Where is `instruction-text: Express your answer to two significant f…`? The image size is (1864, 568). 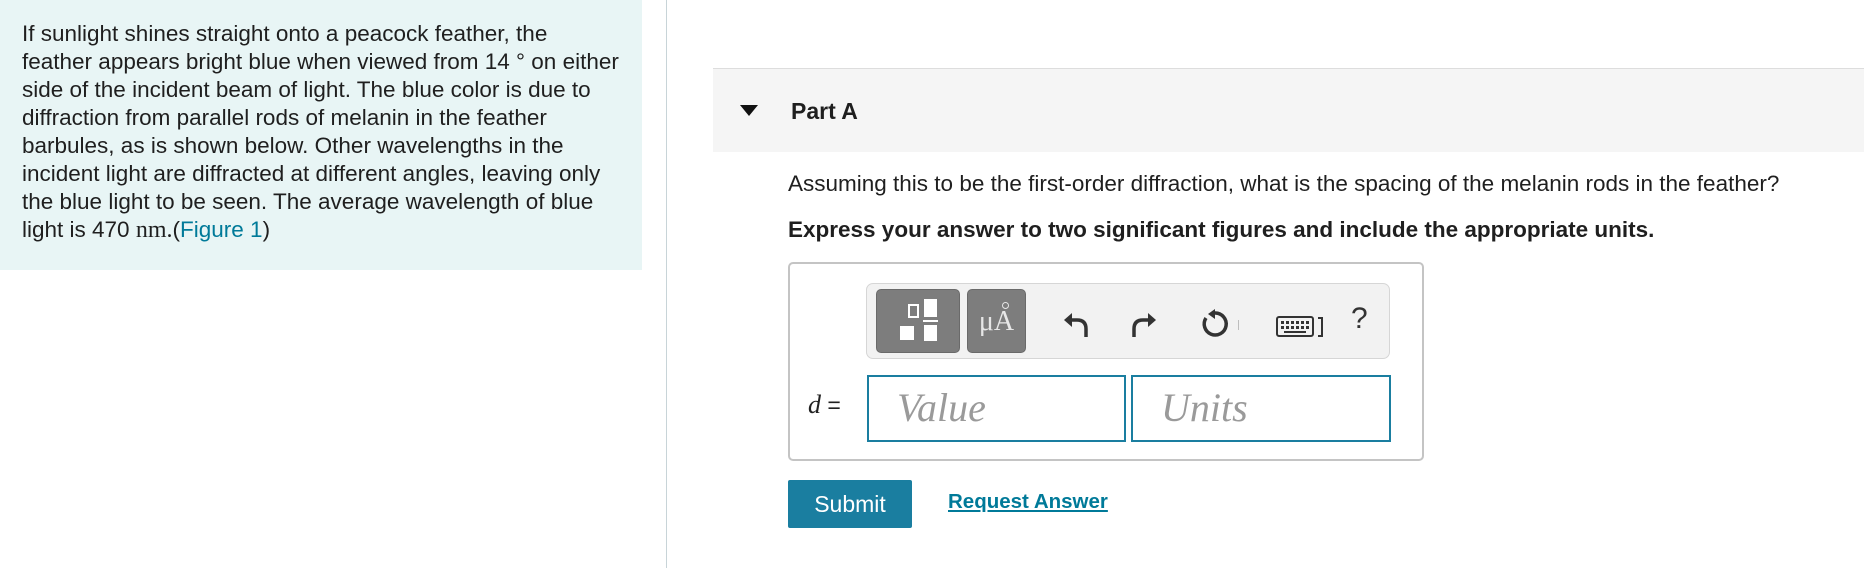
instruction-text: Express your answer to two significant f… is located at coordinates (1221, 229).